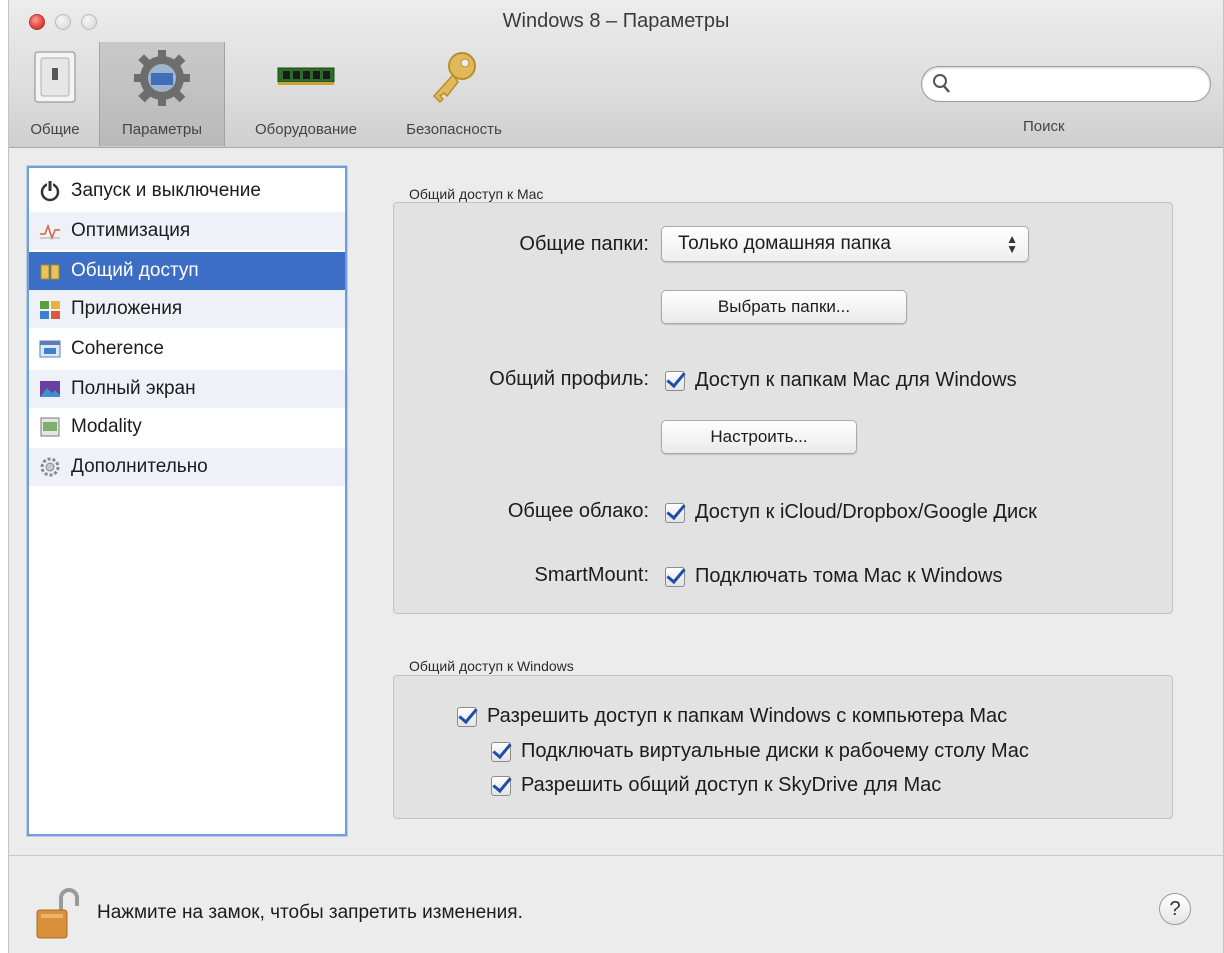 This screenshot has width=1224, height=953. I want to click on search-field, so click(1066, 84).